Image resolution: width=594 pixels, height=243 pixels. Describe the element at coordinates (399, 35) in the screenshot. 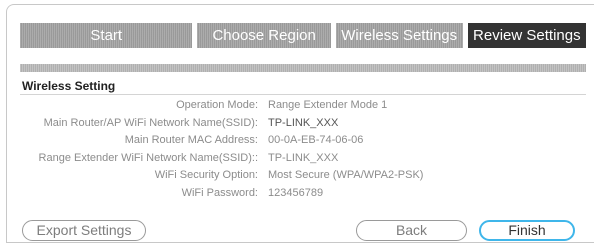

I see `step-wireless-settings: Wireless Settings` at that location.